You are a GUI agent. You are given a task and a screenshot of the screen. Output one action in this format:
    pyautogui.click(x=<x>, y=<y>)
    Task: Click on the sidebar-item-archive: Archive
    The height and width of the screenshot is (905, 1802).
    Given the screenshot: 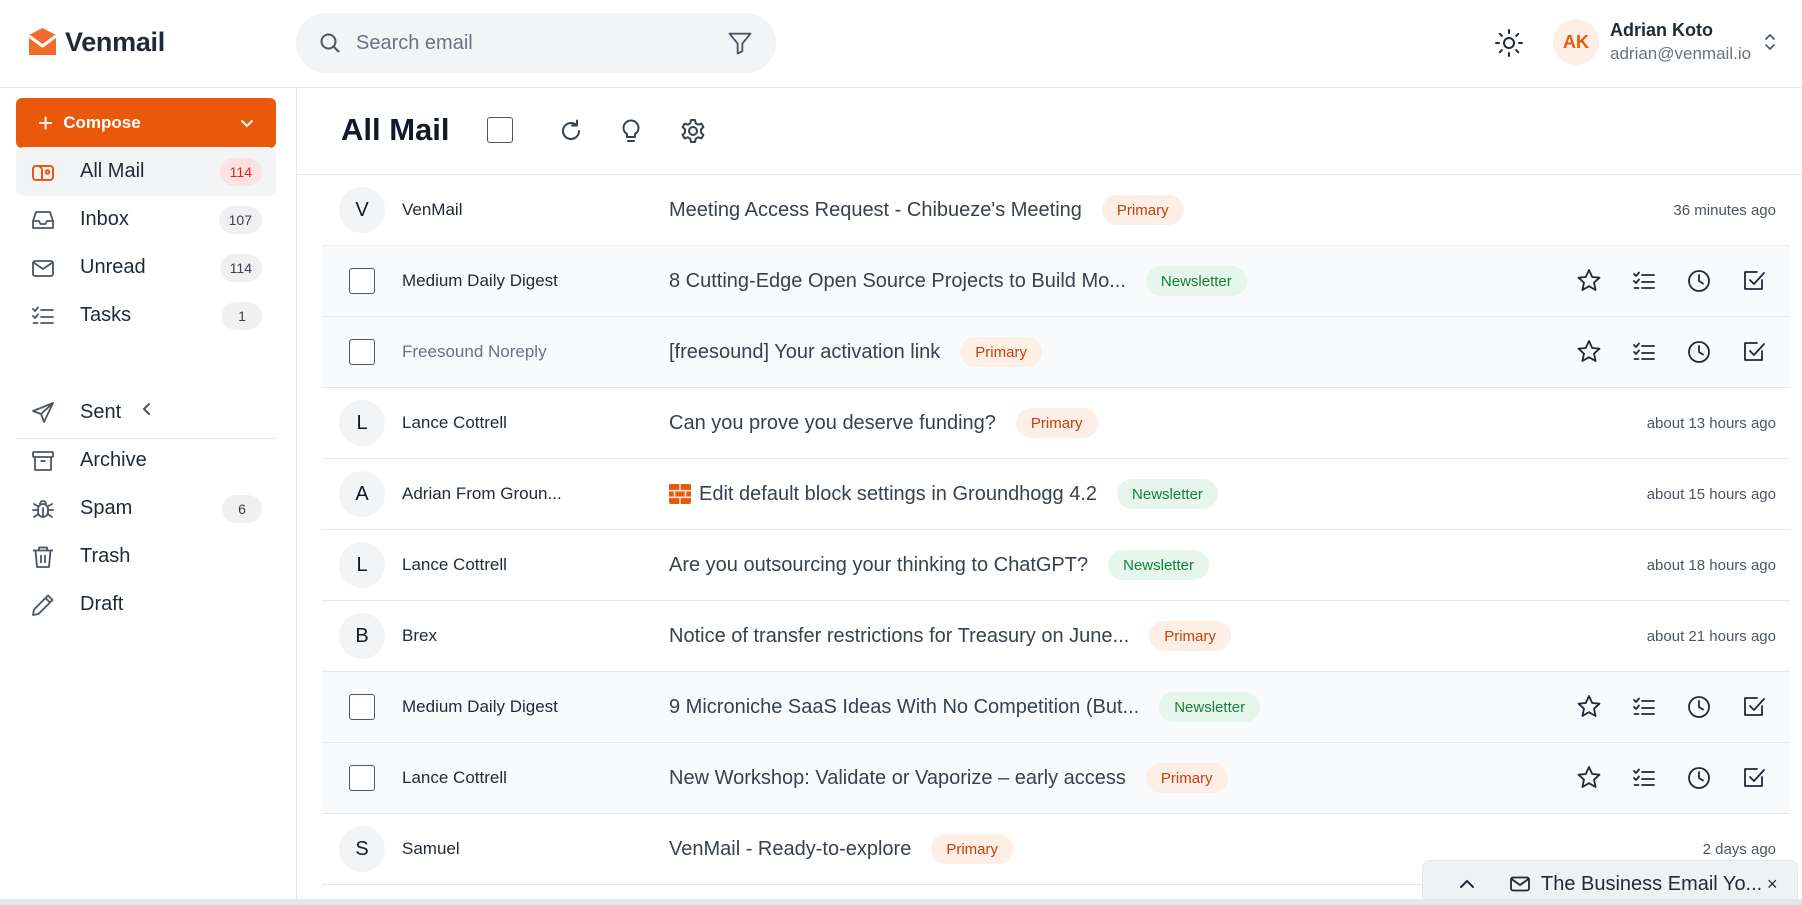 What is the action you would take?
    pyautogui.click(x=146, y=460)
    